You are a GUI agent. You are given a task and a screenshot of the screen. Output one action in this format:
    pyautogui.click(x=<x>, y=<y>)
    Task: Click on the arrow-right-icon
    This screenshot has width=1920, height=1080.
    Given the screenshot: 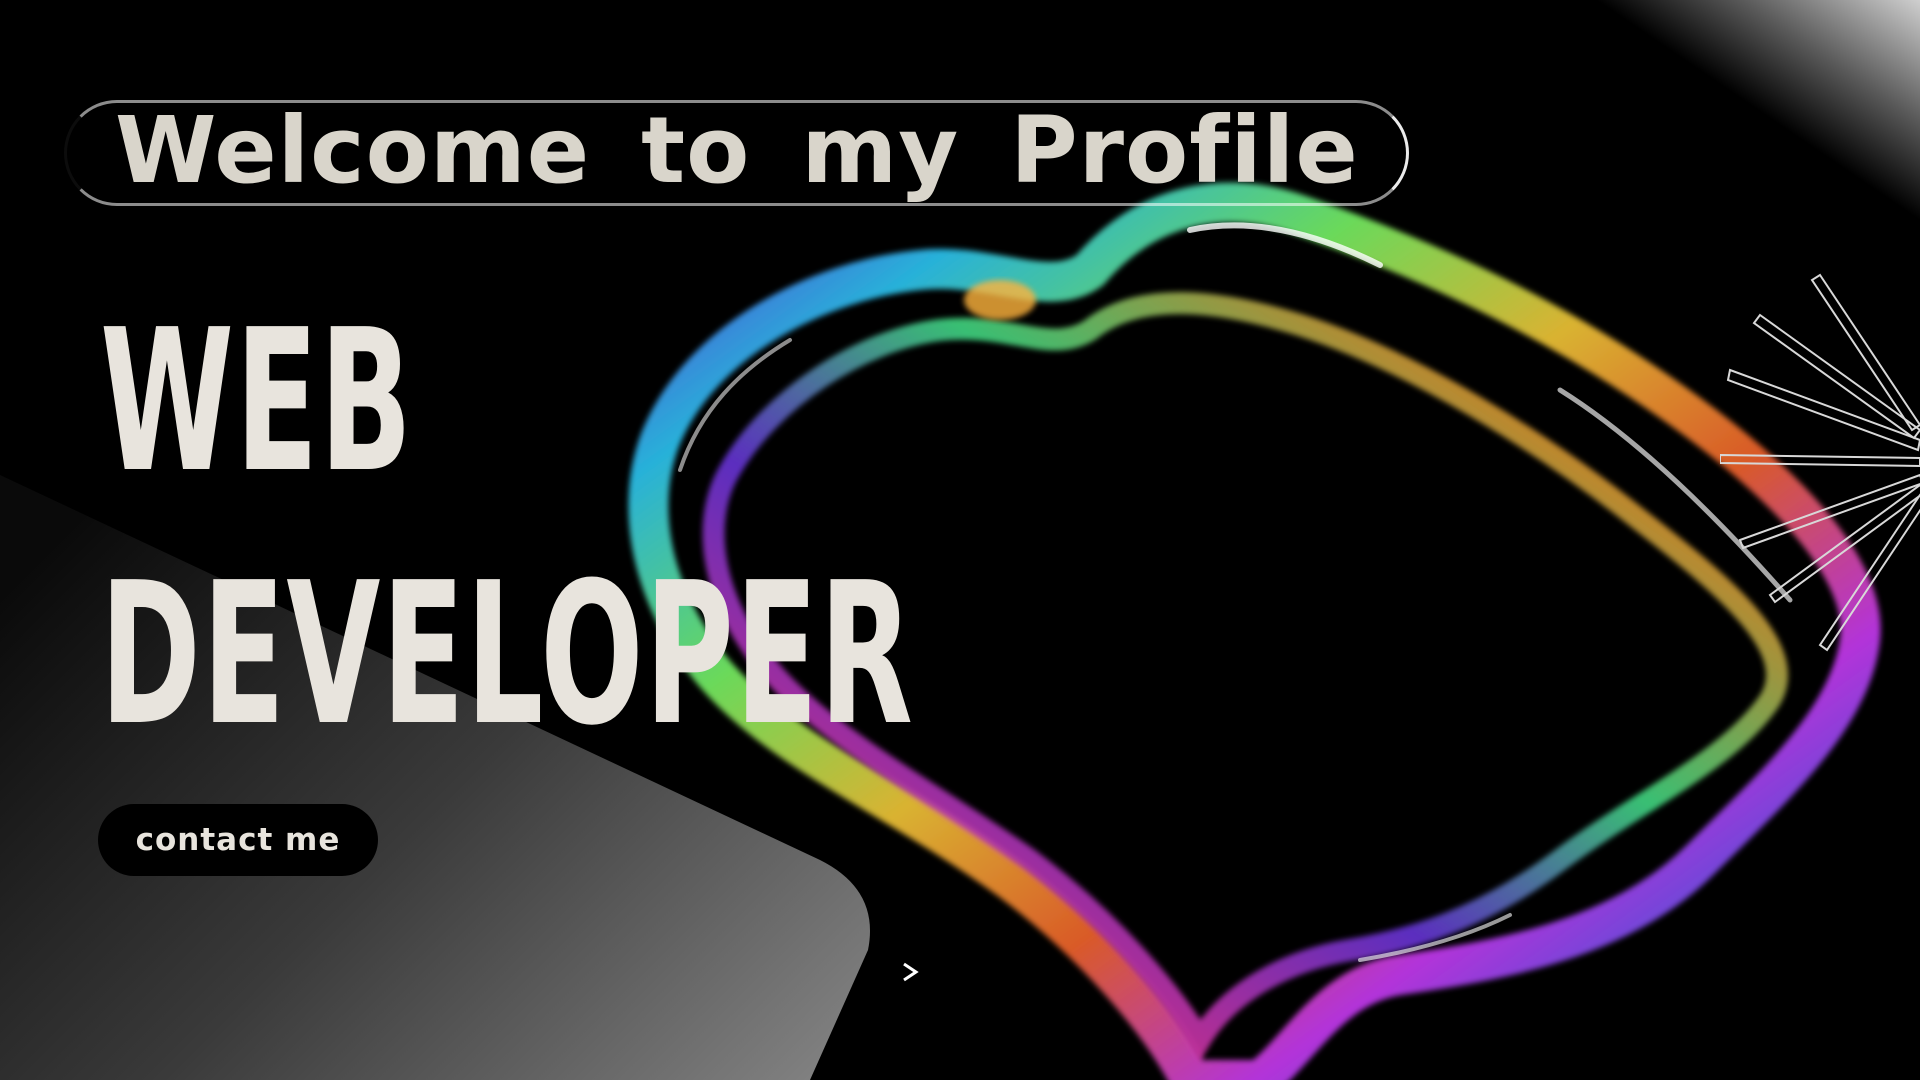 What is the action you would take?
    pyautogui.click(x=513, y=972)
    